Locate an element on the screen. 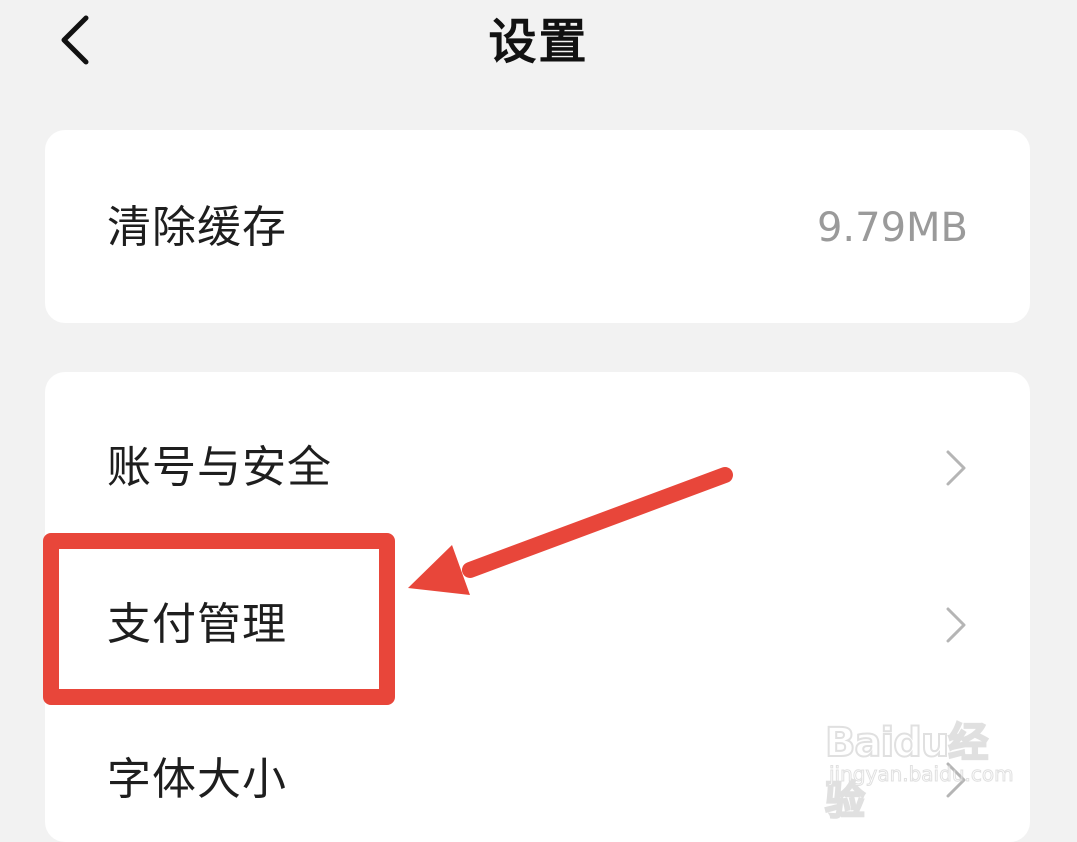 The width and height of the screenshot is (1077, 842). clear-cache-label: 清除缓存 is located at coordinates (197, 227).